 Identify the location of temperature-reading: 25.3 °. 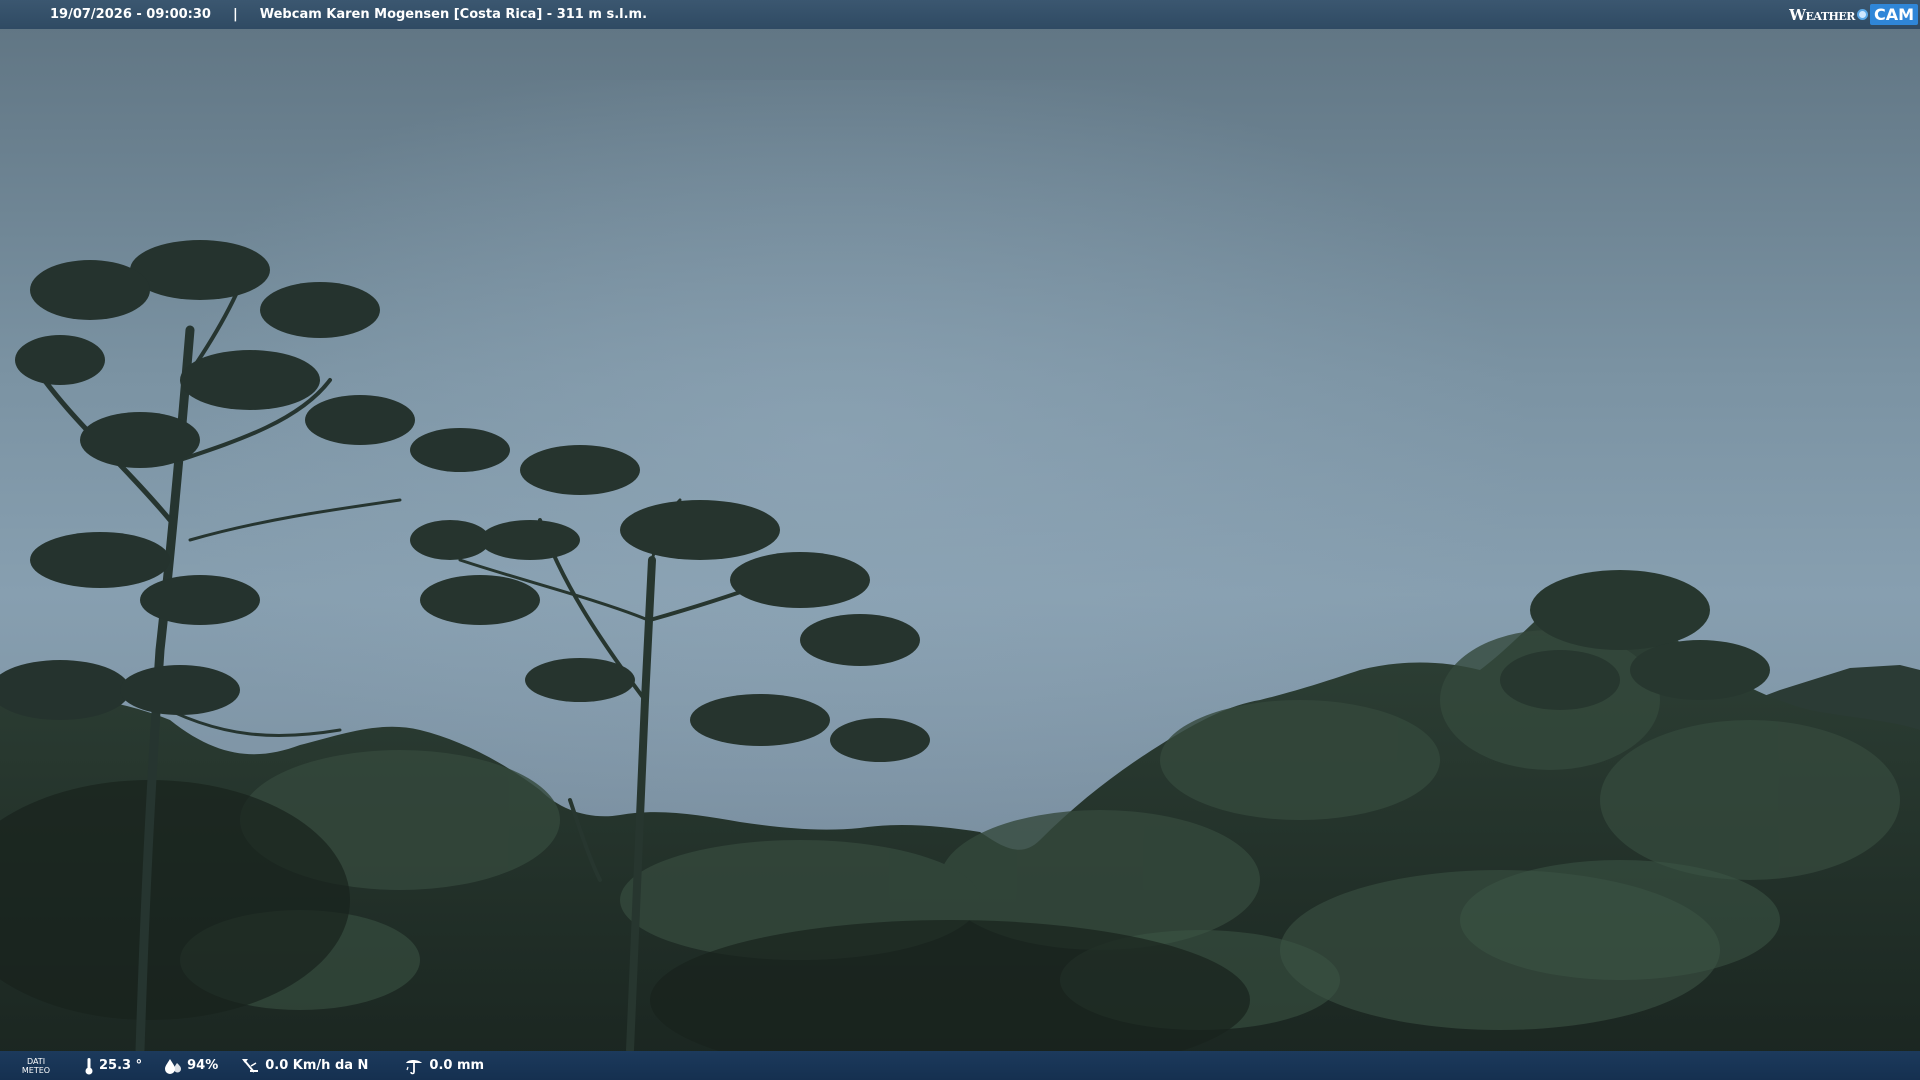
(113, 1066).